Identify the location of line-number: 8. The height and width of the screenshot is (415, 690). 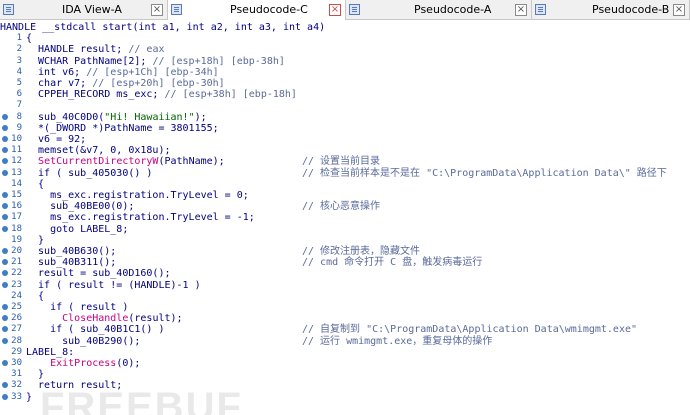
(19, 116).